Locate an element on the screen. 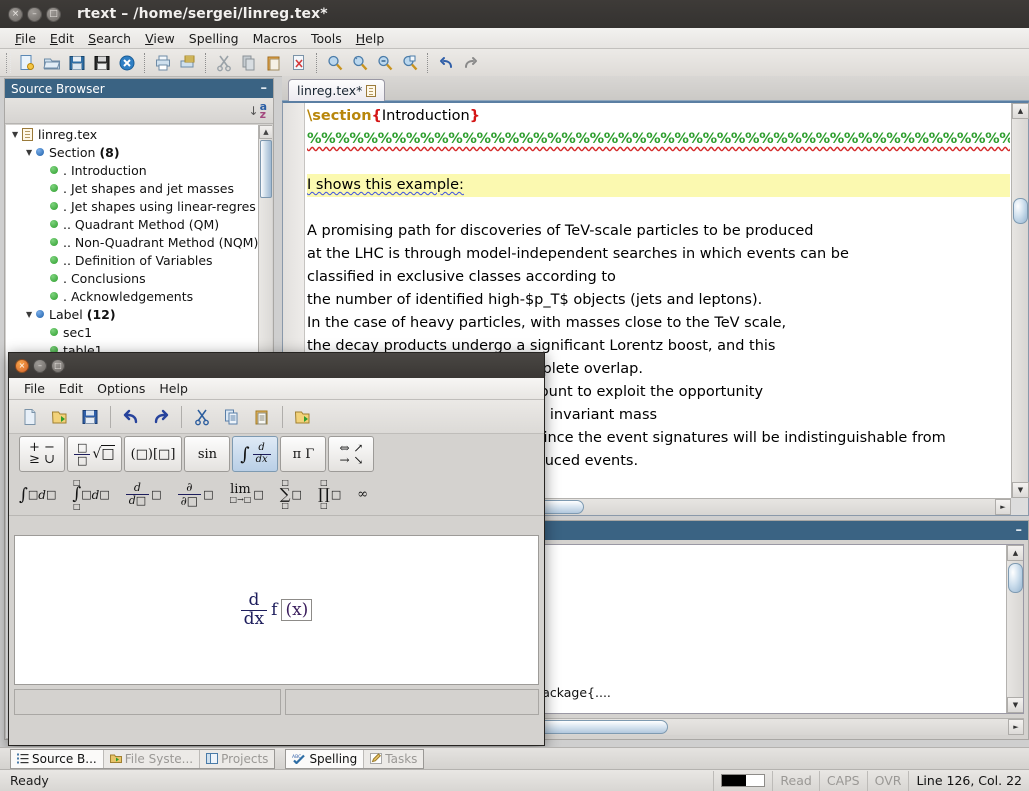 Image resolution: width=1029 pixels, height=791 pixels. bottom-tab-tasks: Tasks is located at coordinates (393, 759).